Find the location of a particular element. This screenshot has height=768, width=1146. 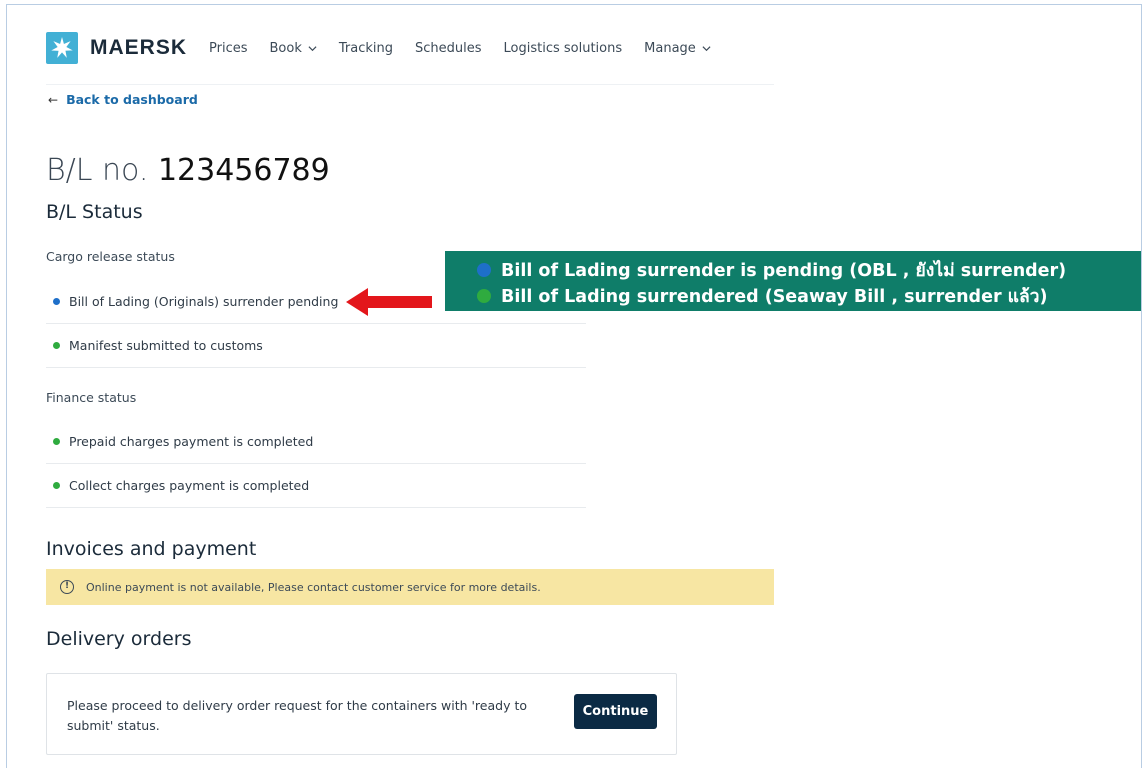

status-text: Prepaid charges payment is completed is located at coordinates (191, 441).